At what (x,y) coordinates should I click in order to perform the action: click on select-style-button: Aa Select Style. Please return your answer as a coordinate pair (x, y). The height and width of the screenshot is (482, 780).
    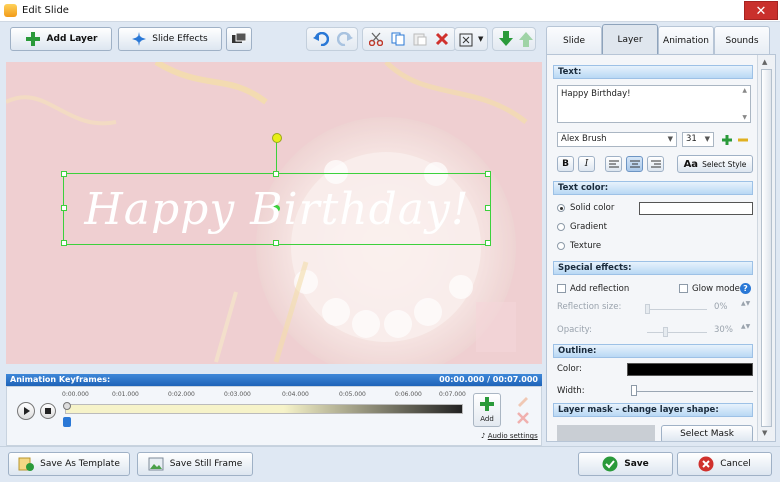
    Looking at the image, I should click on (715, 164).